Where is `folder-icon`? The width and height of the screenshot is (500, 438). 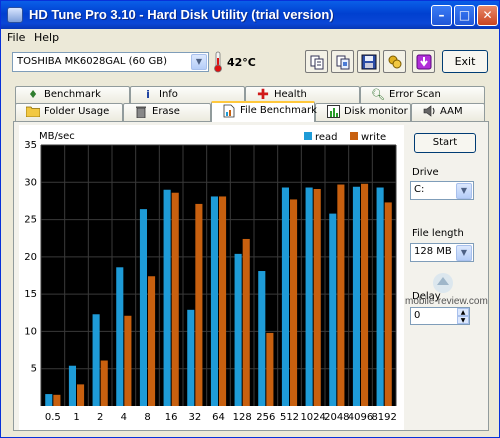 folder-icon is located at coordinates (33, 112).